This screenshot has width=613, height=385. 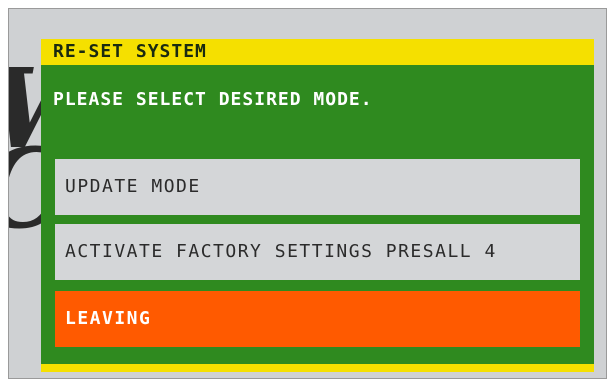 What do you see at coordinates (213, 99) in the screenshot?
I see `dialog-prompt: PLEASE SELECT DESIRED MODE.` at bounding box center [213, 99].